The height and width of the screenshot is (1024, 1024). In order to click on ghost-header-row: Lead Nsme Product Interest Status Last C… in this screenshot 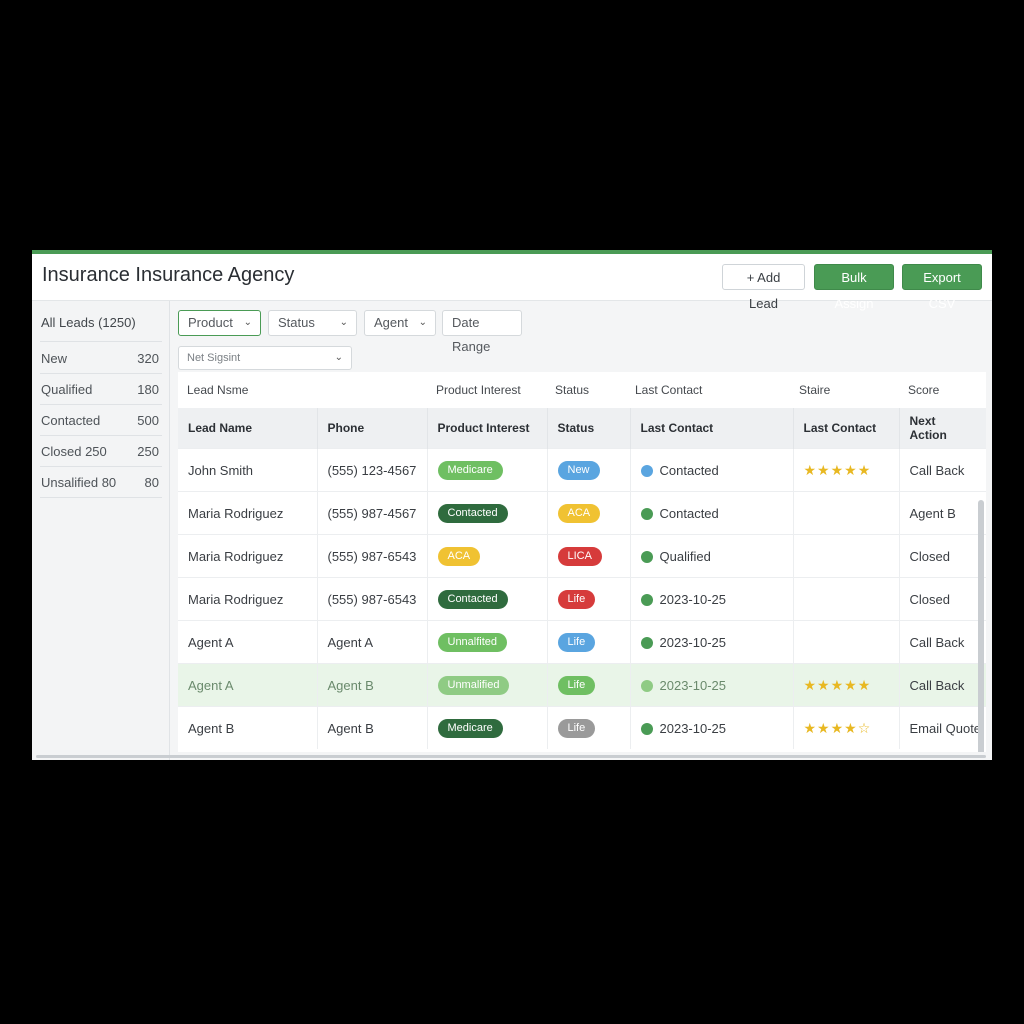, I will do `click(582, 390)`.